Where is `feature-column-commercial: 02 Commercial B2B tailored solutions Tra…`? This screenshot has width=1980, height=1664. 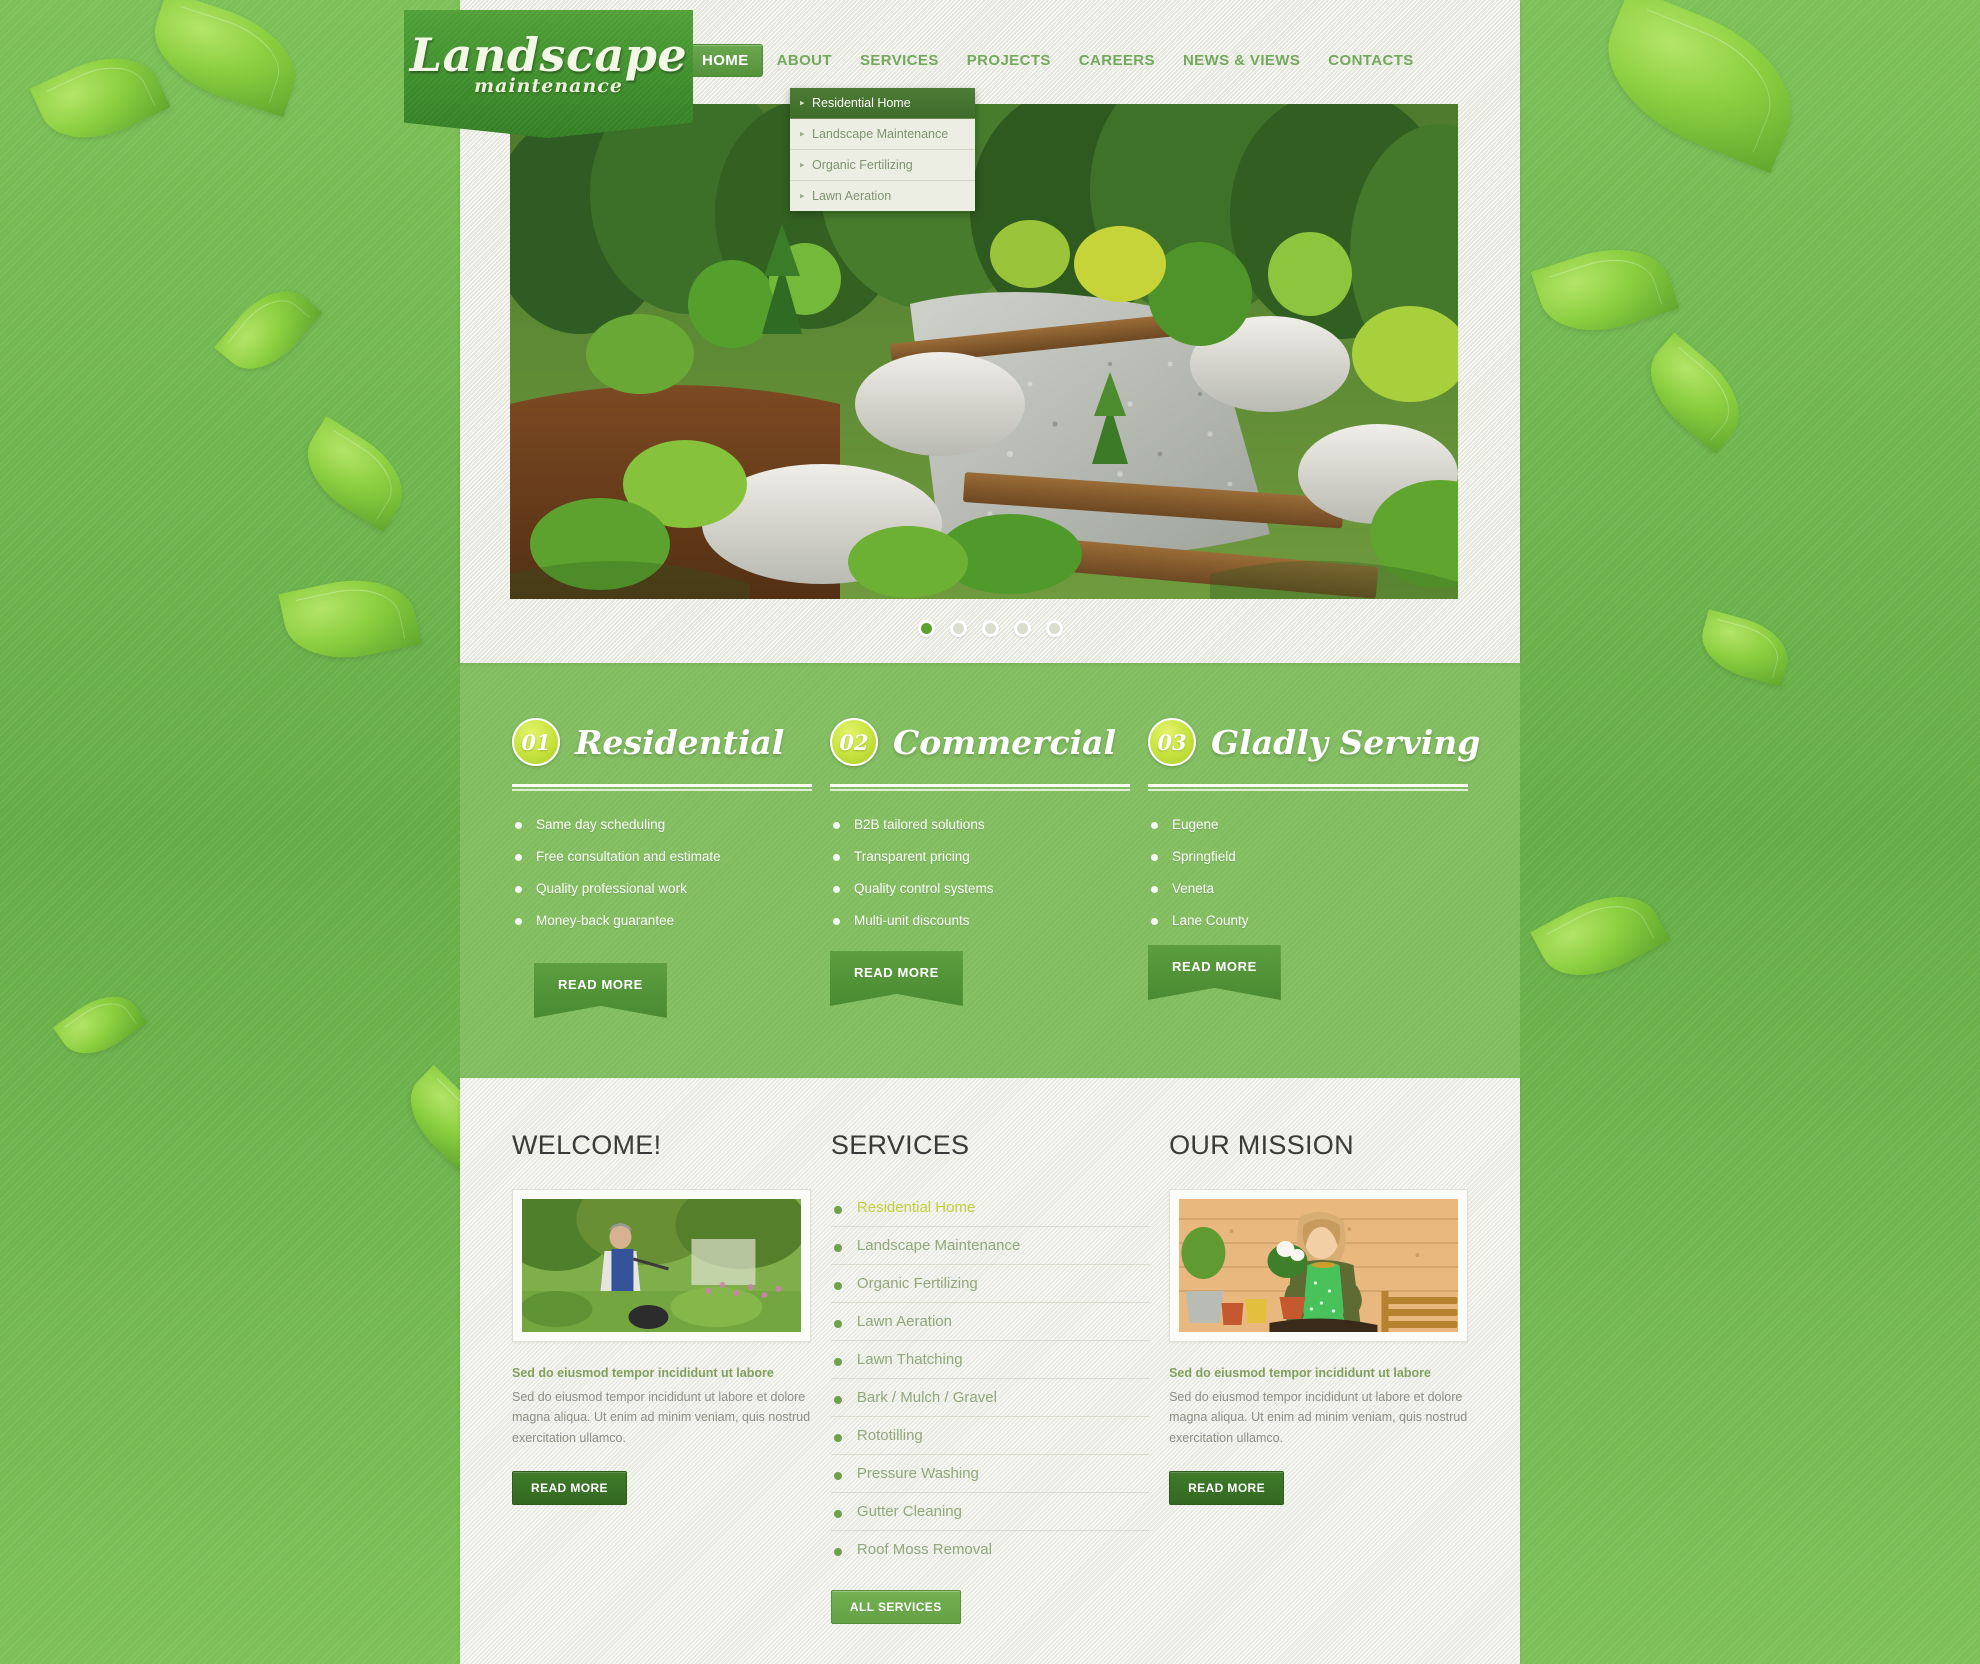
feature-column-commercial: 02 Commercial B2B tailored solutions Tra… is located at coordinates (980, 868).